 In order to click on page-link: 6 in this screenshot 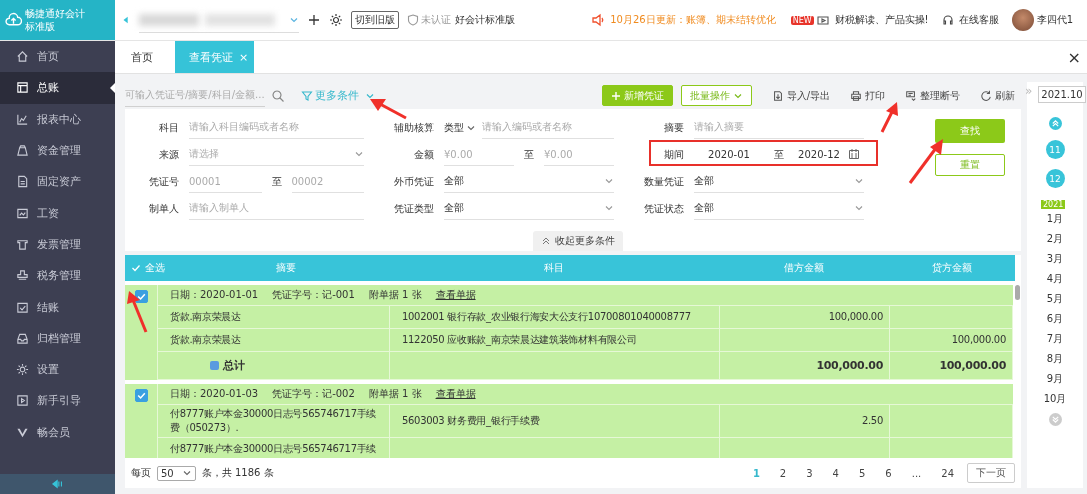, I will do `click(888, 473)`.